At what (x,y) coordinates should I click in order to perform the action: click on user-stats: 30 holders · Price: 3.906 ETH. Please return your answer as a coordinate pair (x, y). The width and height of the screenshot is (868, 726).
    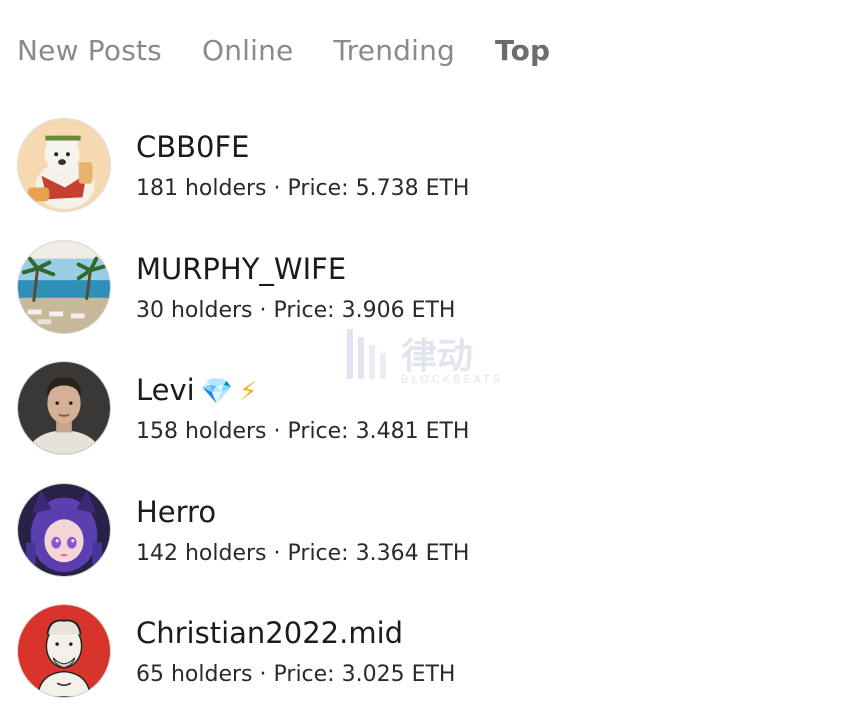
    Looking at the image, I should click on (295, 310).